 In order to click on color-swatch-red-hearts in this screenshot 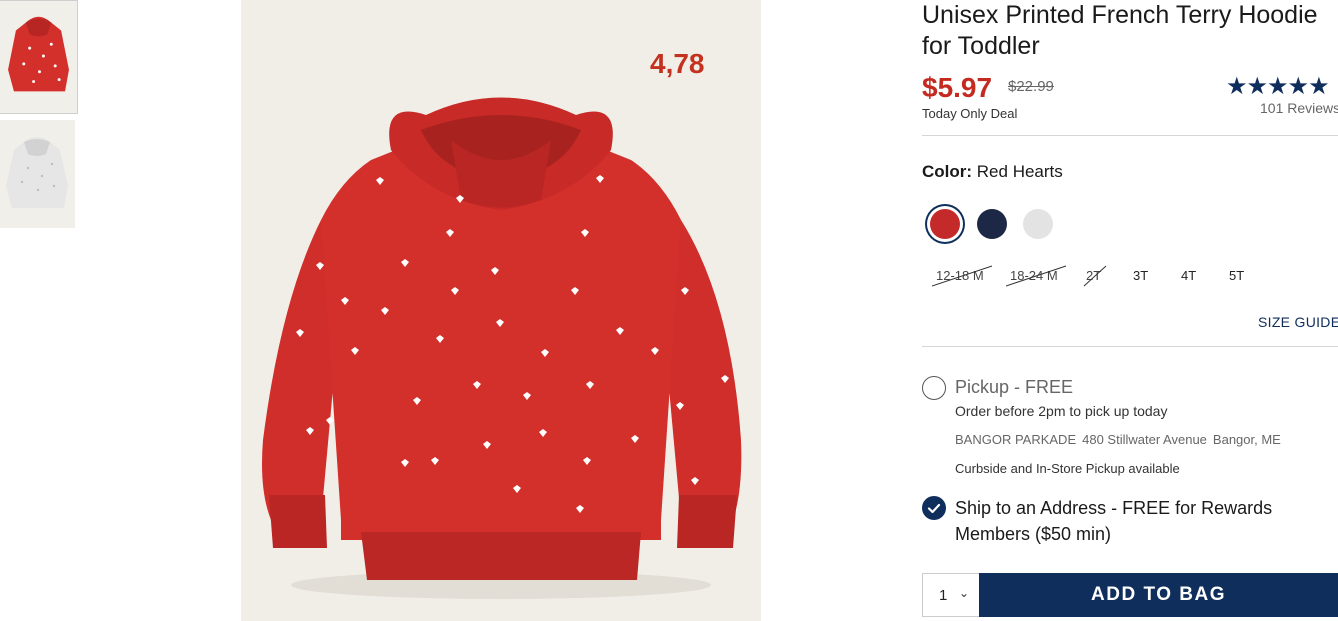, I will do `click(945, 224)`.